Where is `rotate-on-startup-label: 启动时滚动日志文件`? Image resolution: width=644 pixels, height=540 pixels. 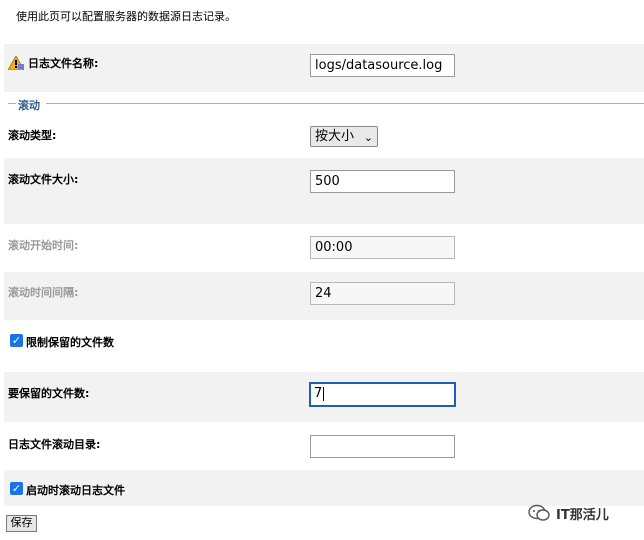 rotate-on-startup-label: 启动时滚动日志文件 is located at coordinates (75, 490).